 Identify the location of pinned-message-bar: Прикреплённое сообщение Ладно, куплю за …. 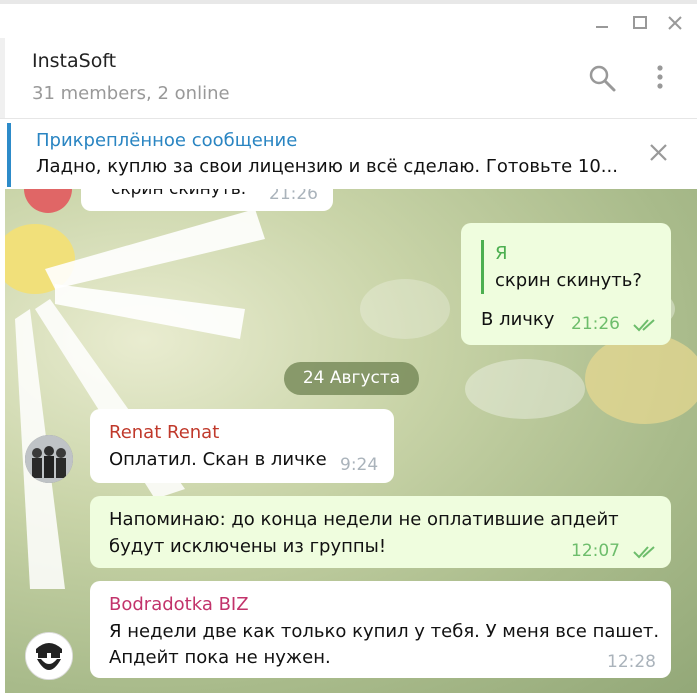
(348, 153).